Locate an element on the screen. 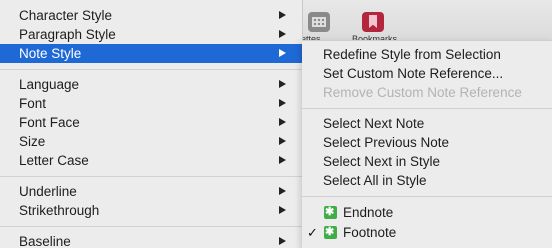 The width and height of the screenshot is (552, 248). menu-item-label: Size is located at coordinates (32, 141).